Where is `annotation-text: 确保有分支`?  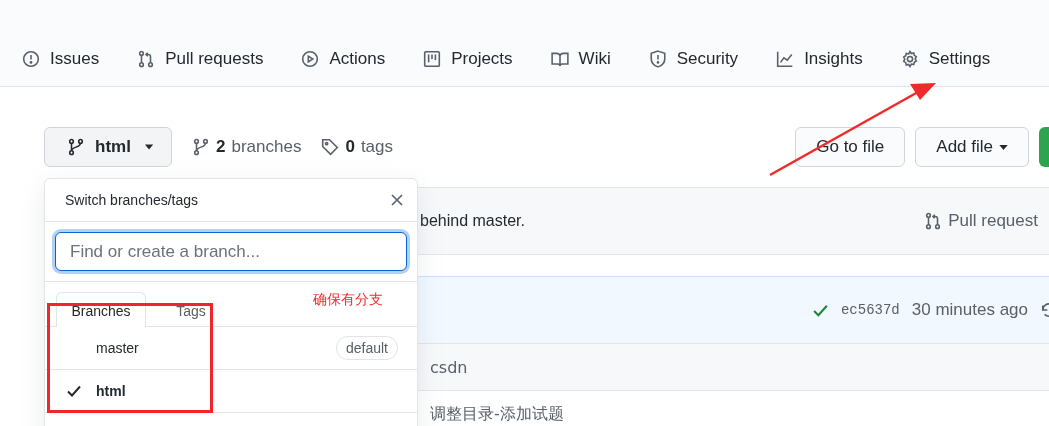 annotation-text: 确保有分支 is located at coordinates (348, 300).